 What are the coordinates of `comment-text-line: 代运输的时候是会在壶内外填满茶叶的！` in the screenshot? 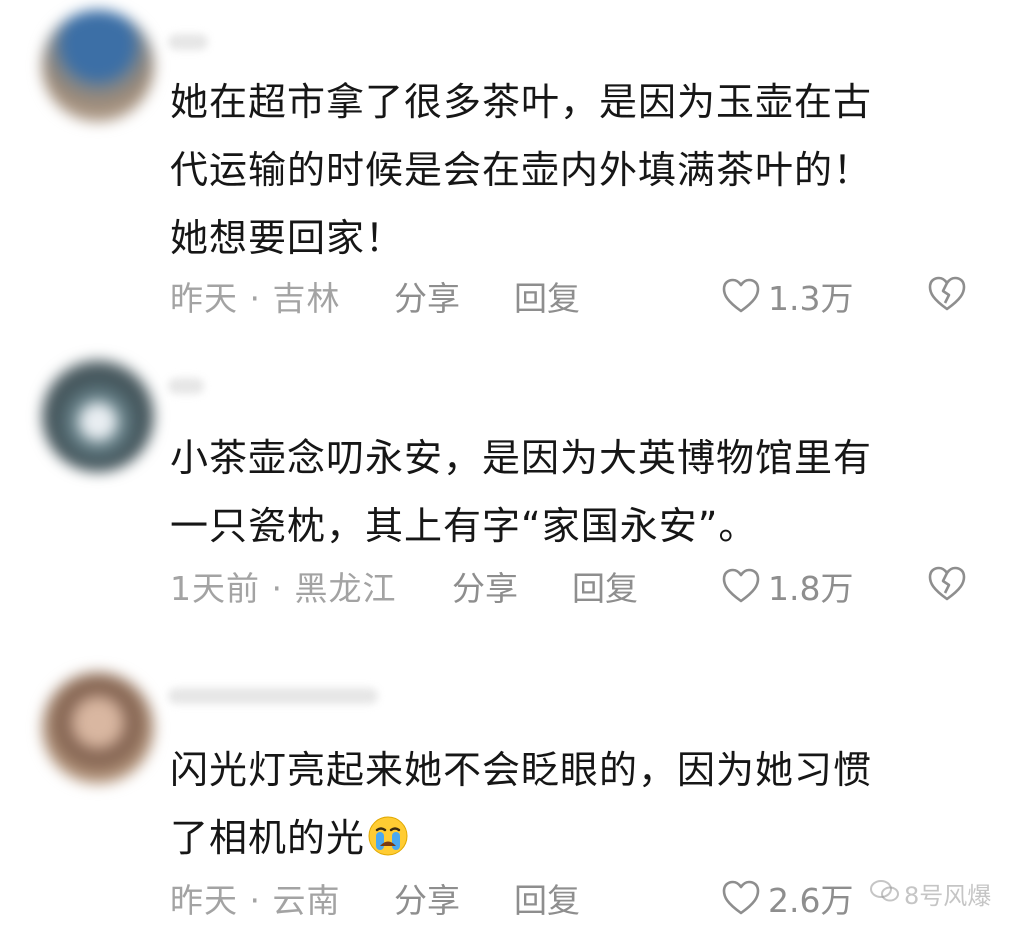 It's located at (521, 170).